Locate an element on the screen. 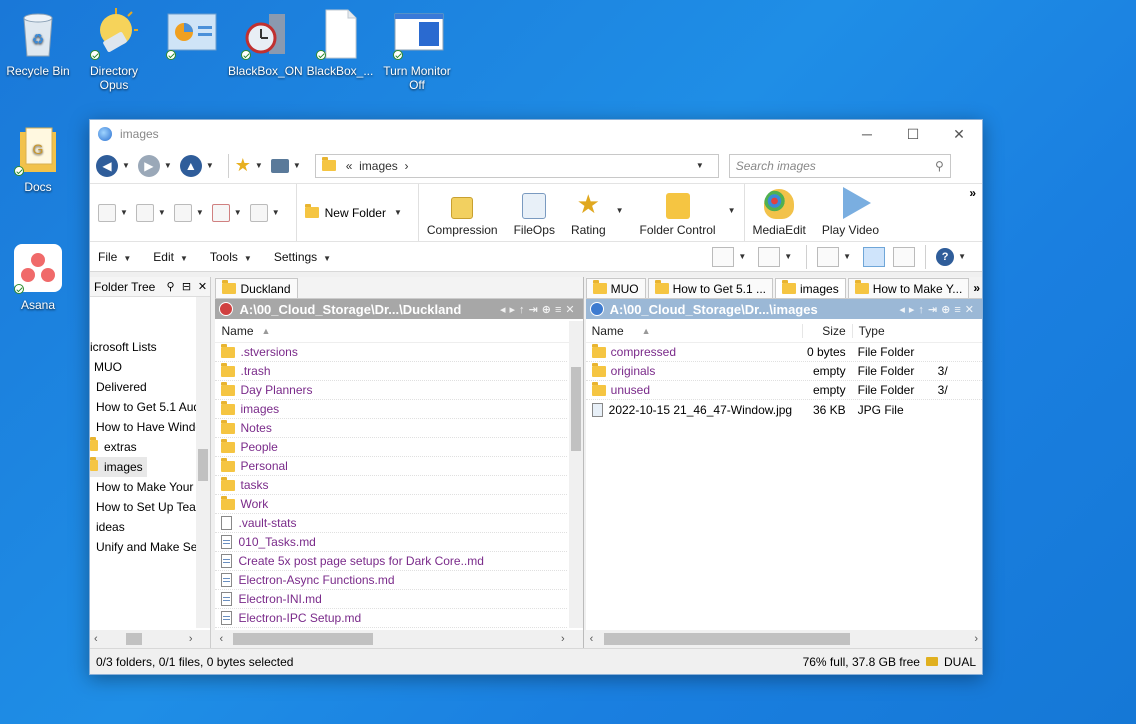  favorites-star-icon: ★ is located at coordinates (243, 165).